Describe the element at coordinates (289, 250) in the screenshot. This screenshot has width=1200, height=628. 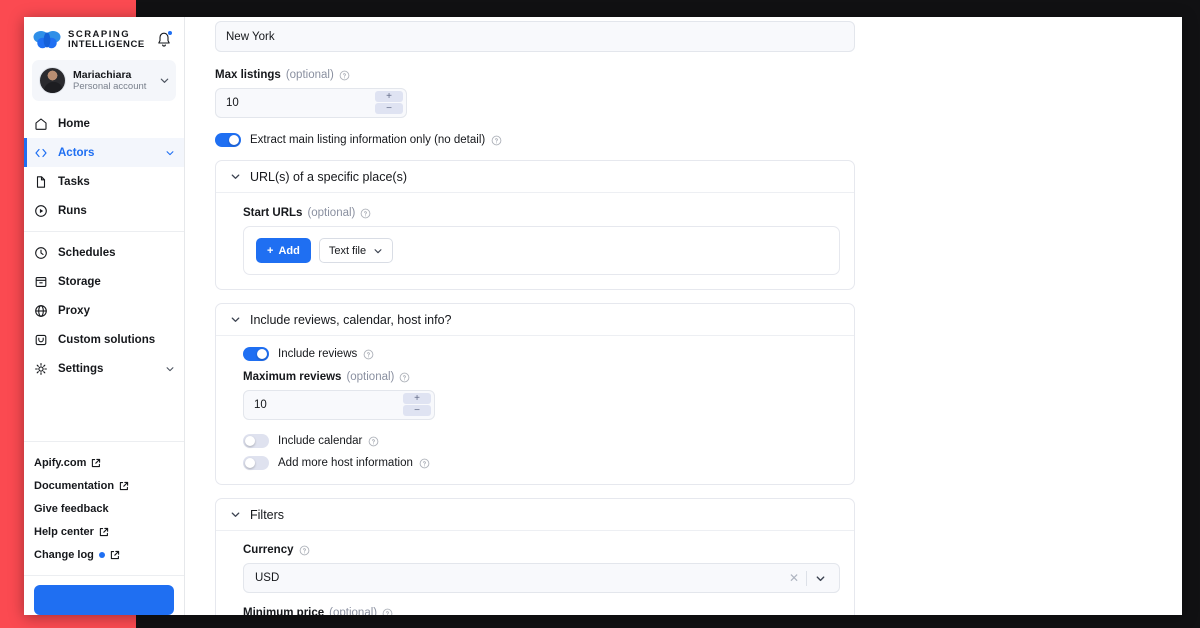
I see `add-url-button-label: Add` at that location.